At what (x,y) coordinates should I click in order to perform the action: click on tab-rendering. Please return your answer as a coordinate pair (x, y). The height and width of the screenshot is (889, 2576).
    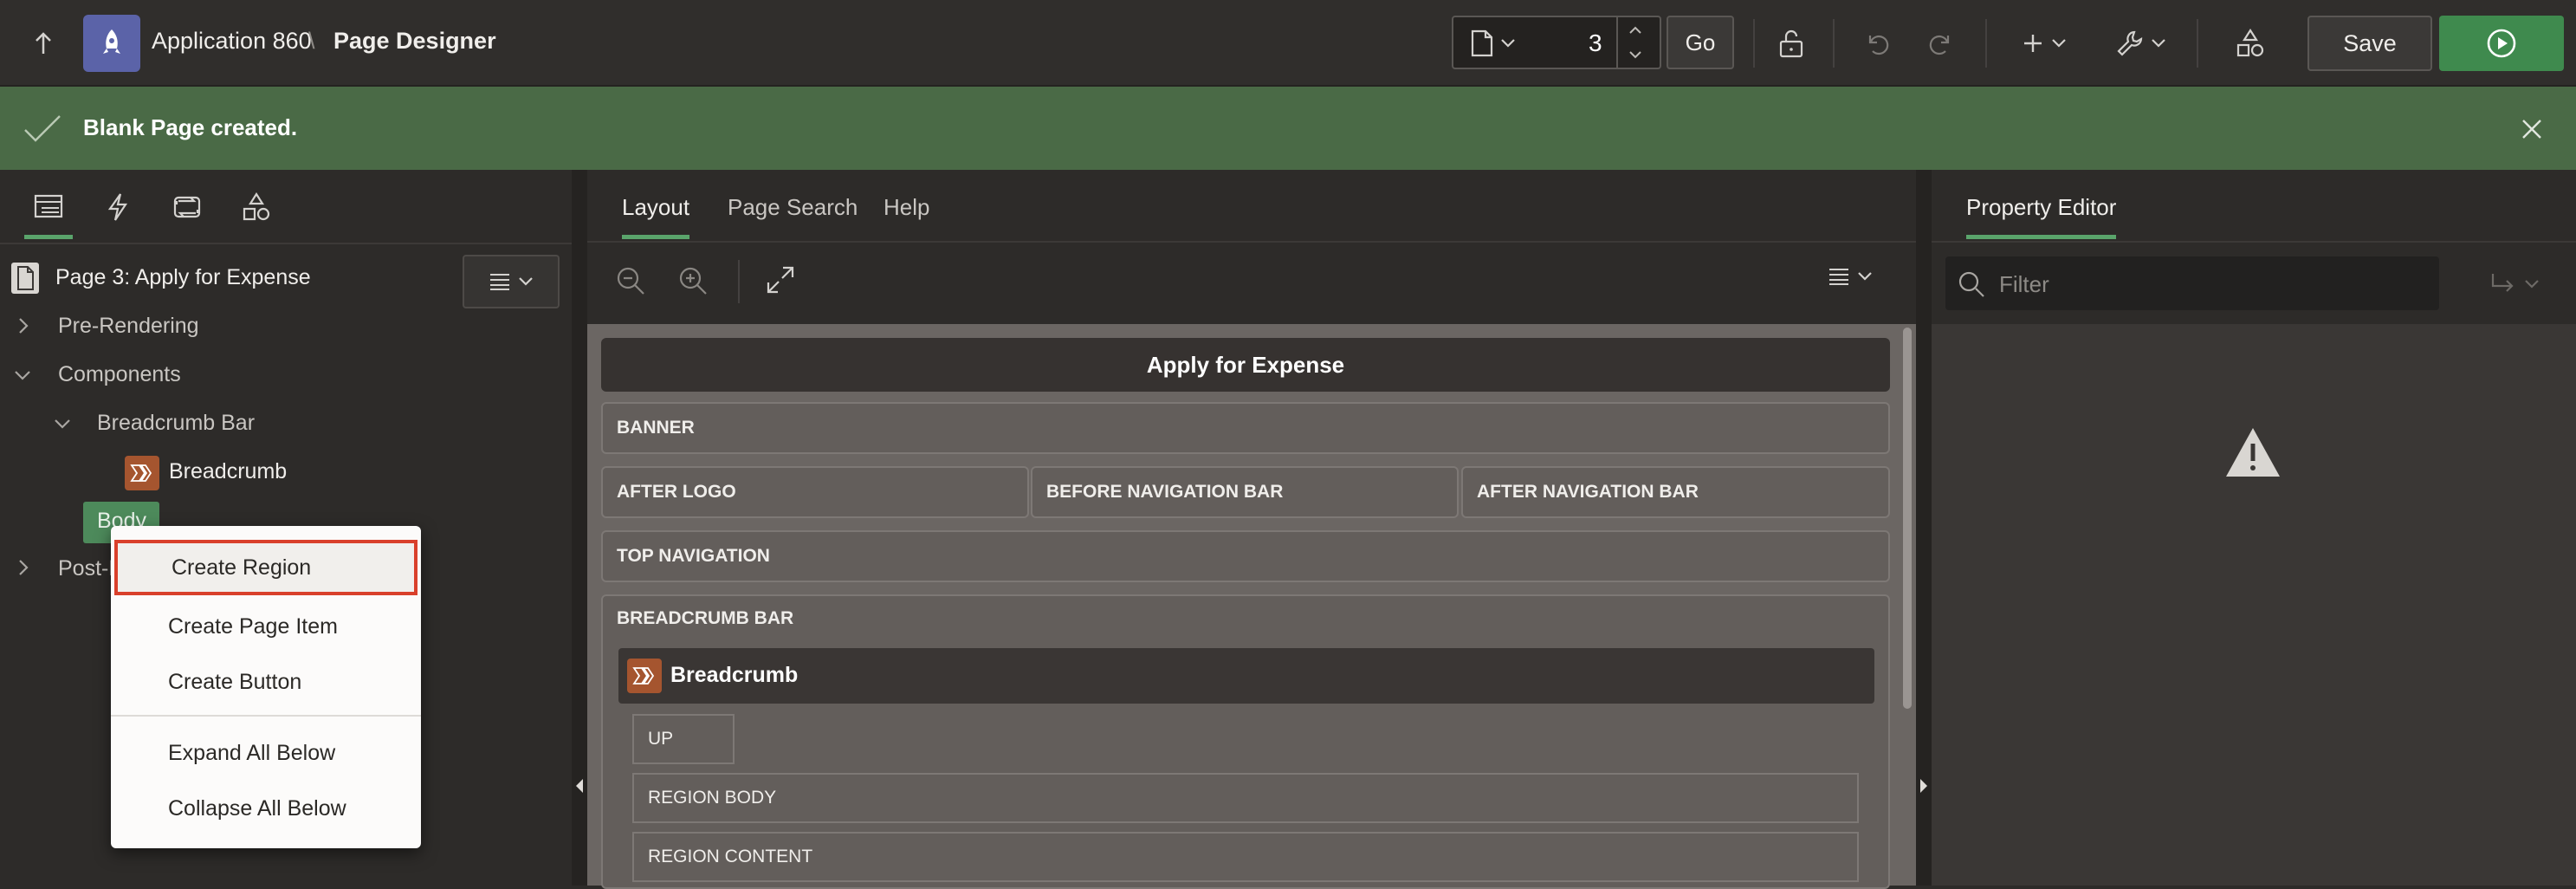
    Looking at the image, I should click on (48, 213).